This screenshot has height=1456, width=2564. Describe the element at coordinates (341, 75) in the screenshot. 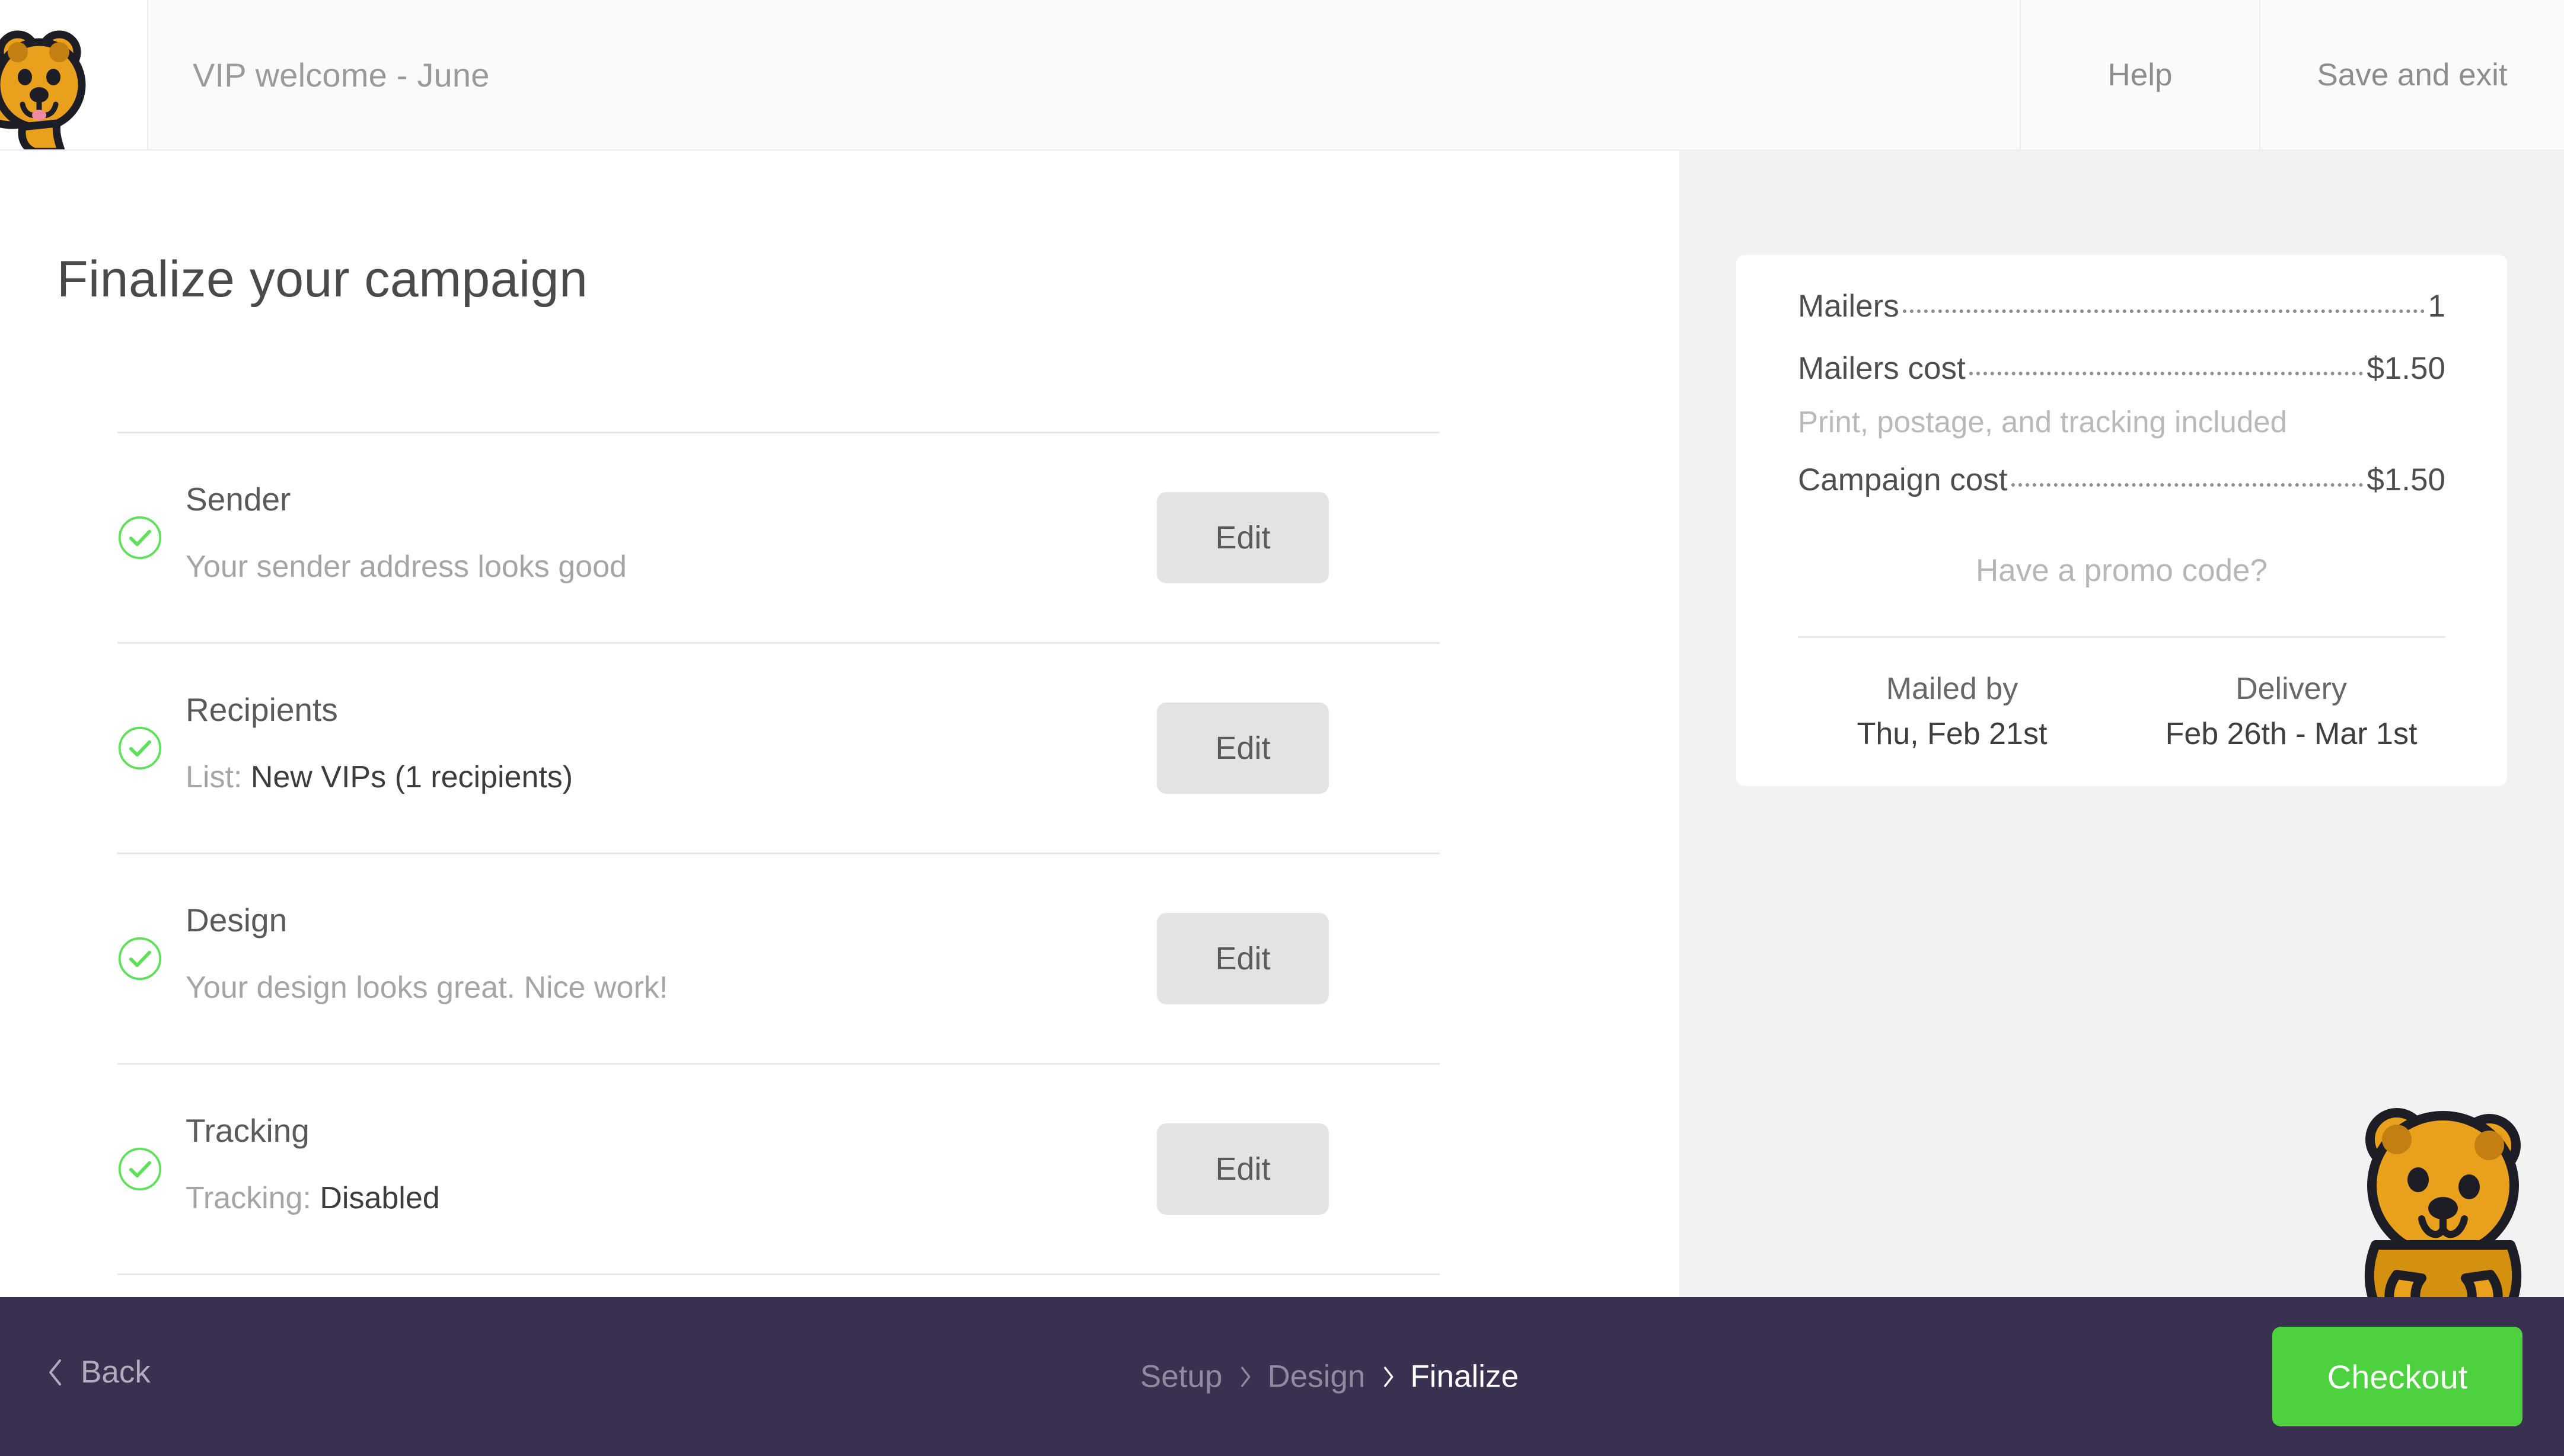

I see `campaign-title: VIP welcome - June` at that location.